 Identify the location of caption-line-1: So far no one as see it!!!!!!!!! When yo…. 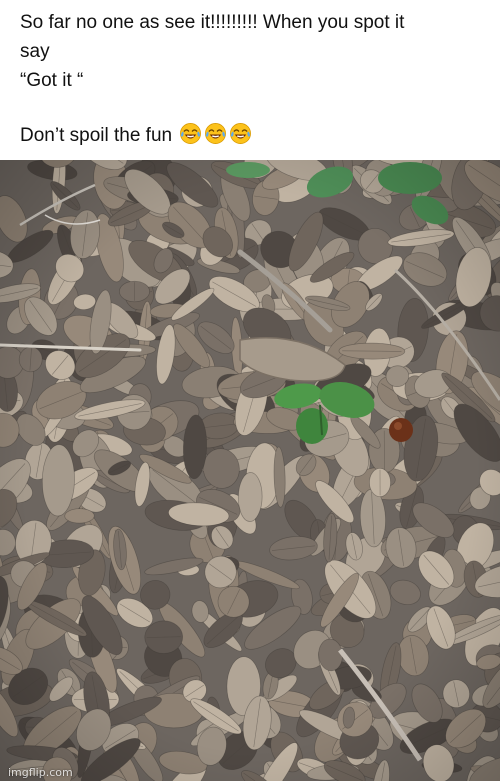
(212, 22).